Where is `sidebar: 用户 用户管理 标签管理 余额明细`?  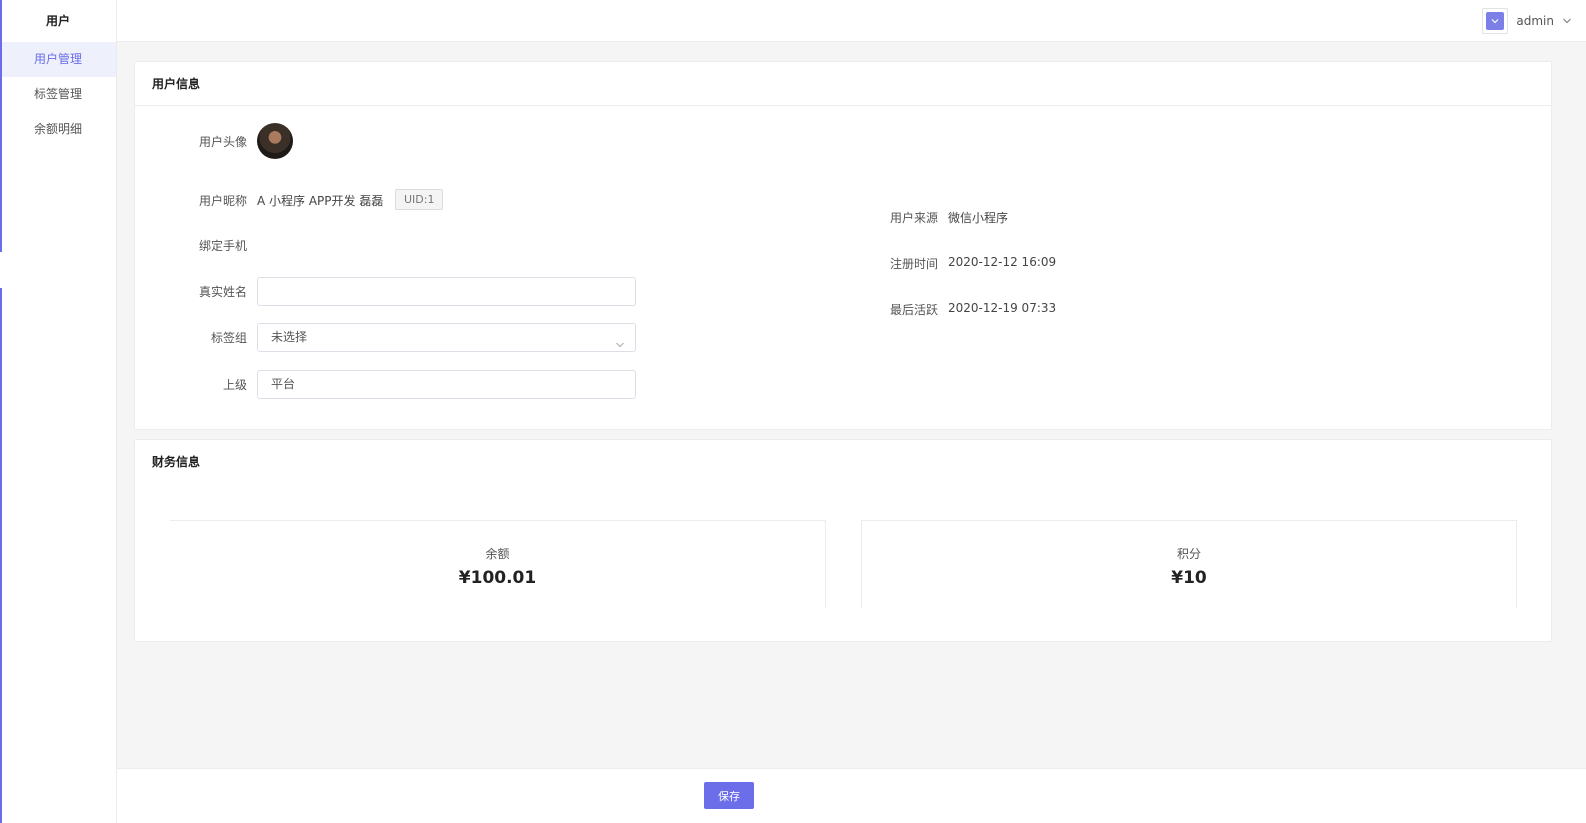 sidebar: 用户 用户管理 标签管理 余额明细 is located at coordinates (58, 411).